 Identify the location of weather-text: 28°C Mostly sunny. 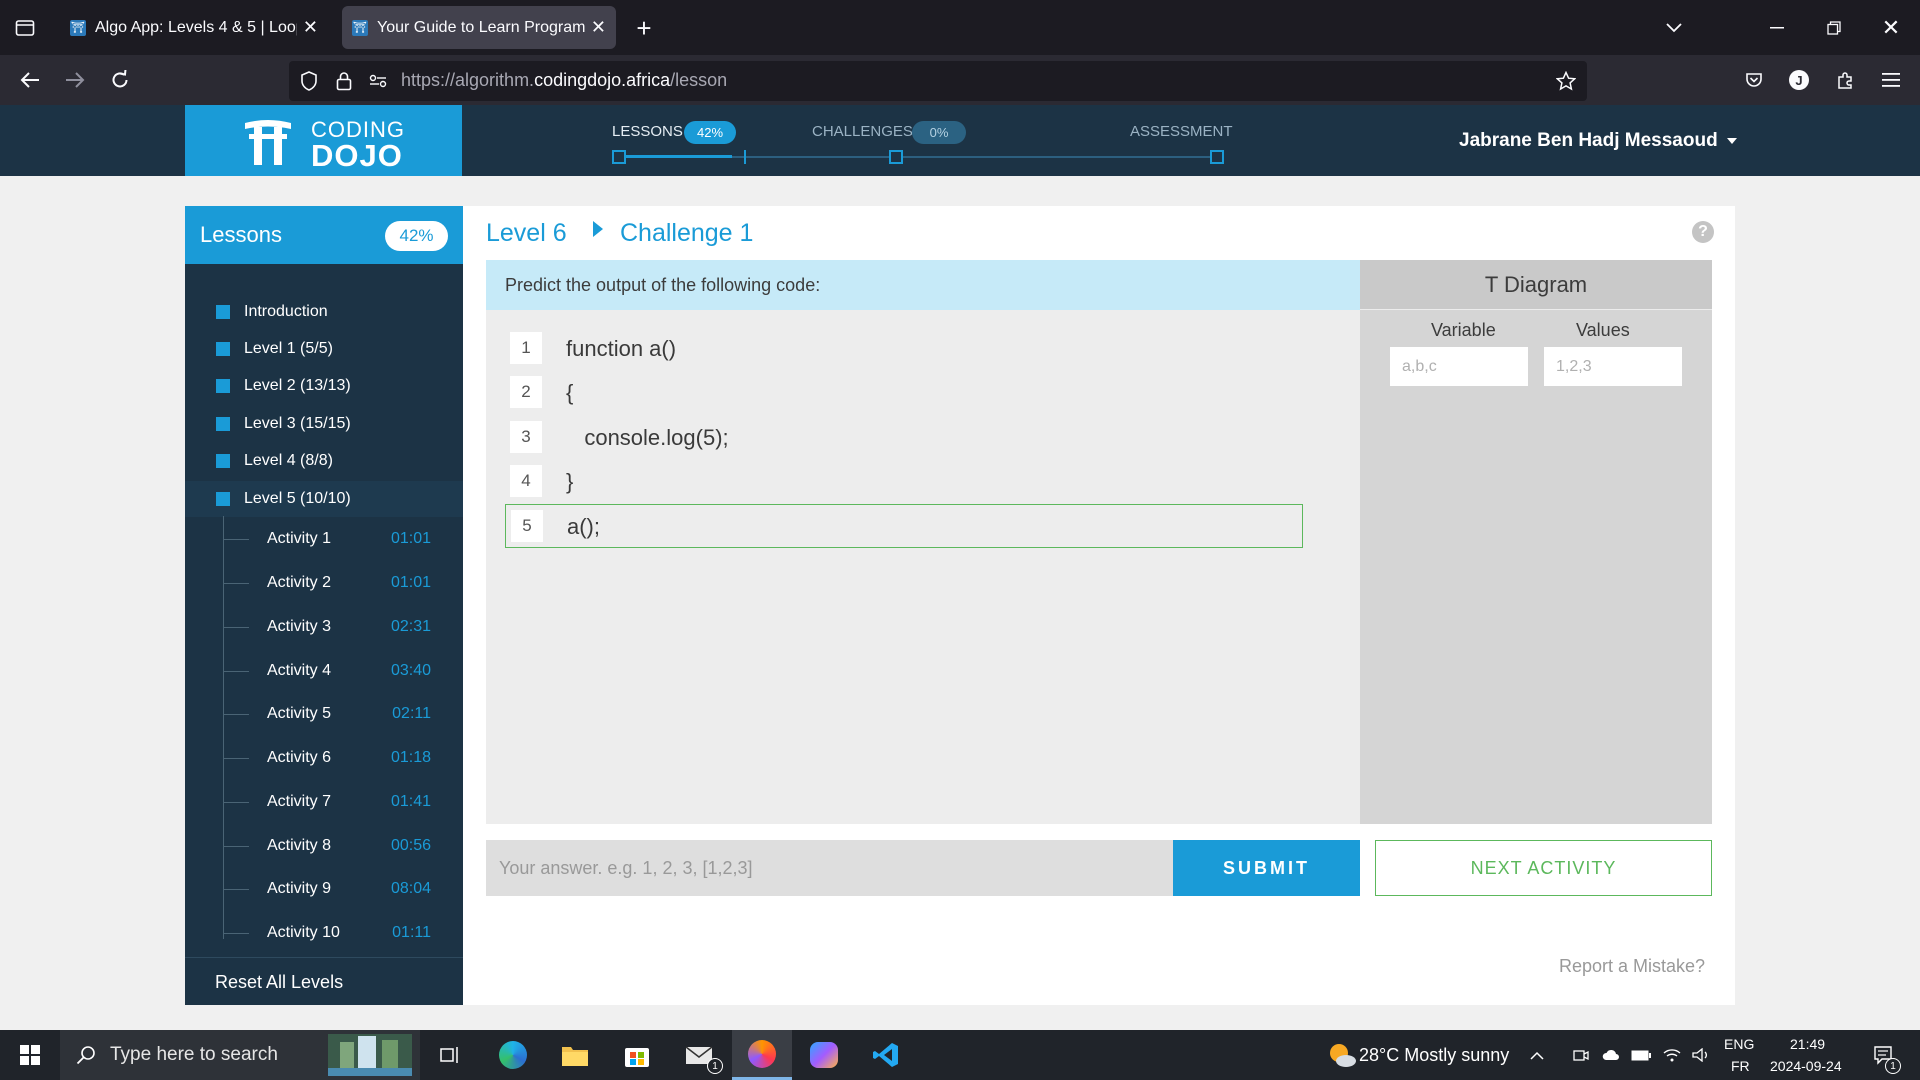
(1434, 1055).